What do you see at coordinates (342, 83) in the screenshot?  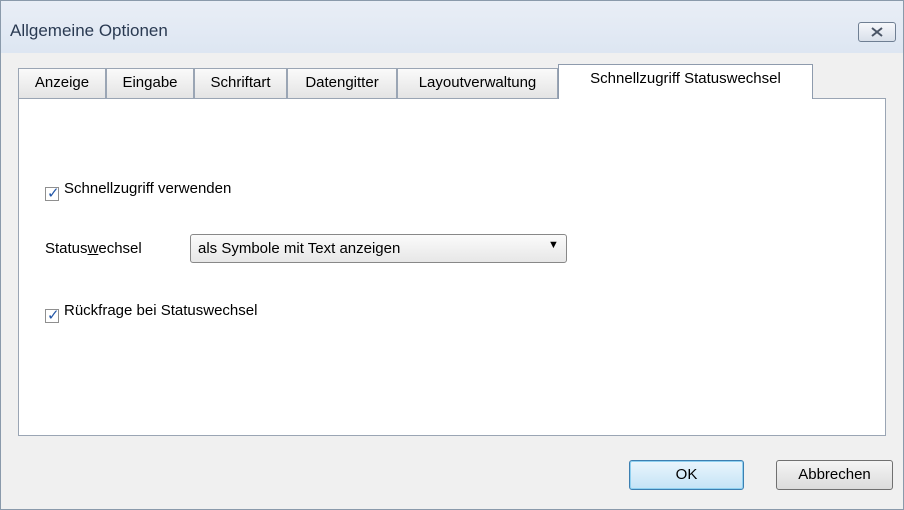 I see `tab-datengitter: Datengitter` at bounding box center [342, 83].